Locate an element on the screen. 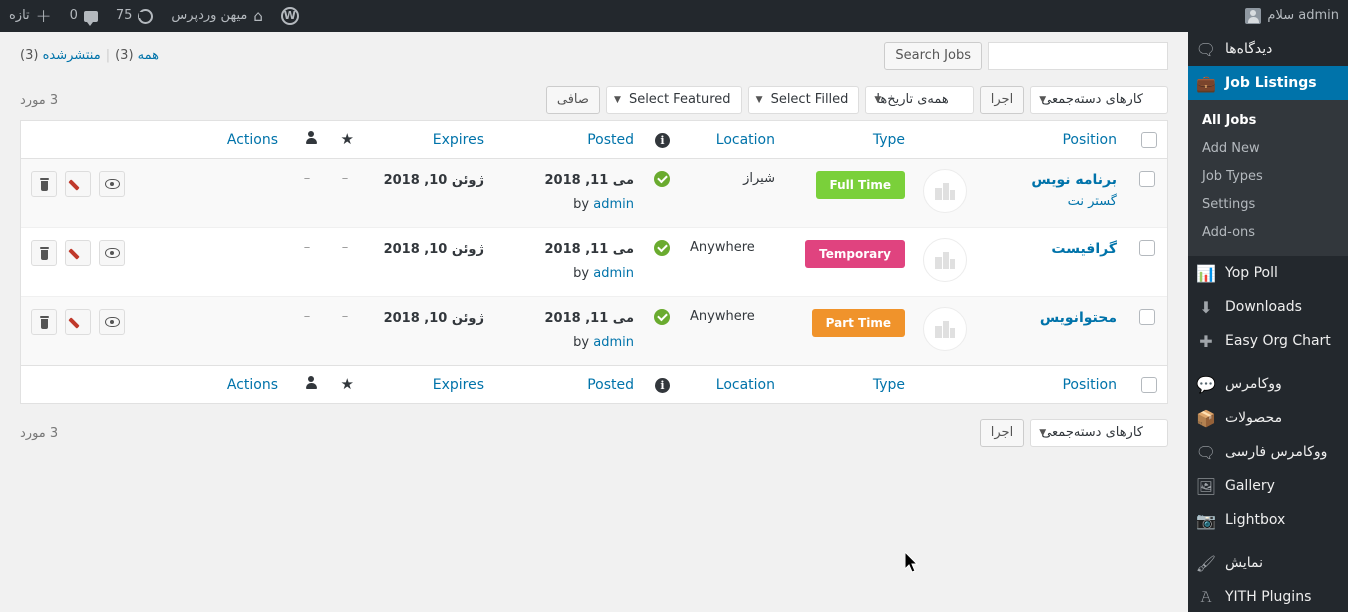  date-filter-select: ▼ همه‌ی تاریخ‌ها is located at coordinates (919, 100).